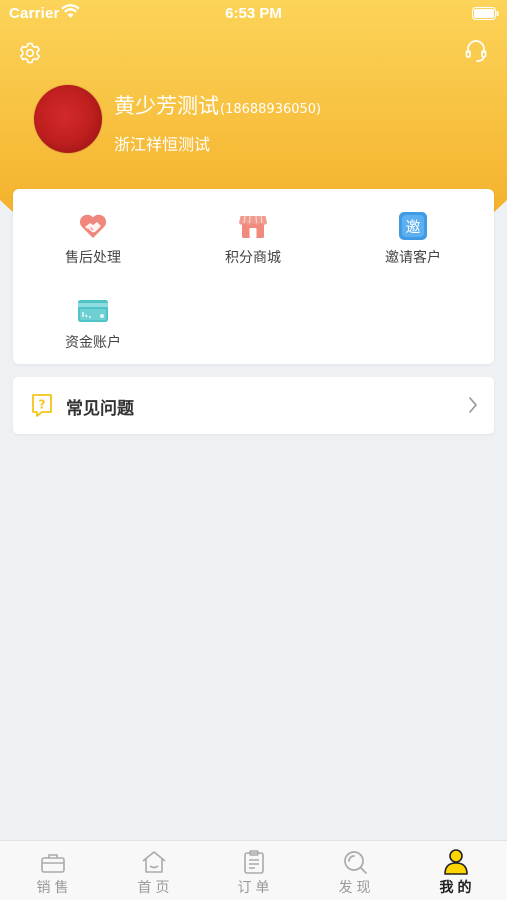  I want to click on invite-icon: 邀, so click(413, 226).